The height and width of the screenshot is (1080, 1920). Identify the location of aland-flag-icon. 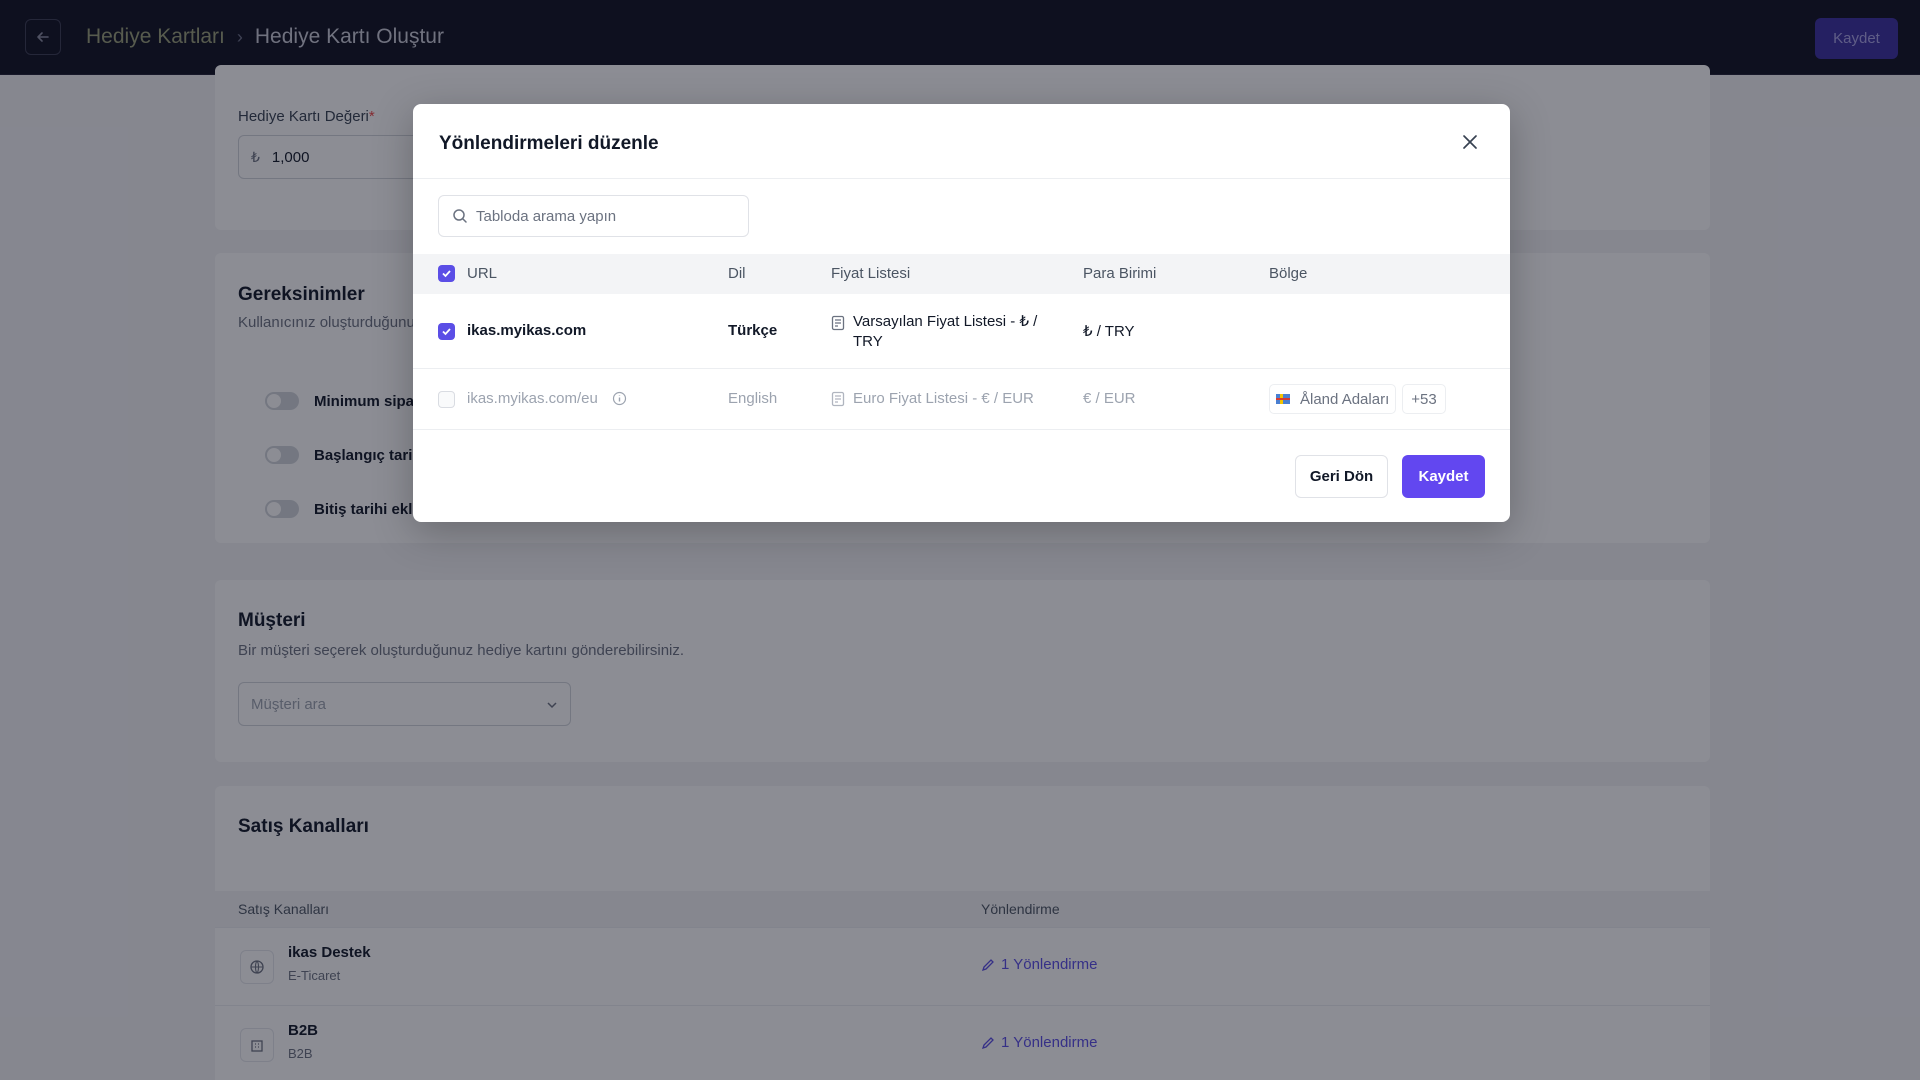
(1283, 399).